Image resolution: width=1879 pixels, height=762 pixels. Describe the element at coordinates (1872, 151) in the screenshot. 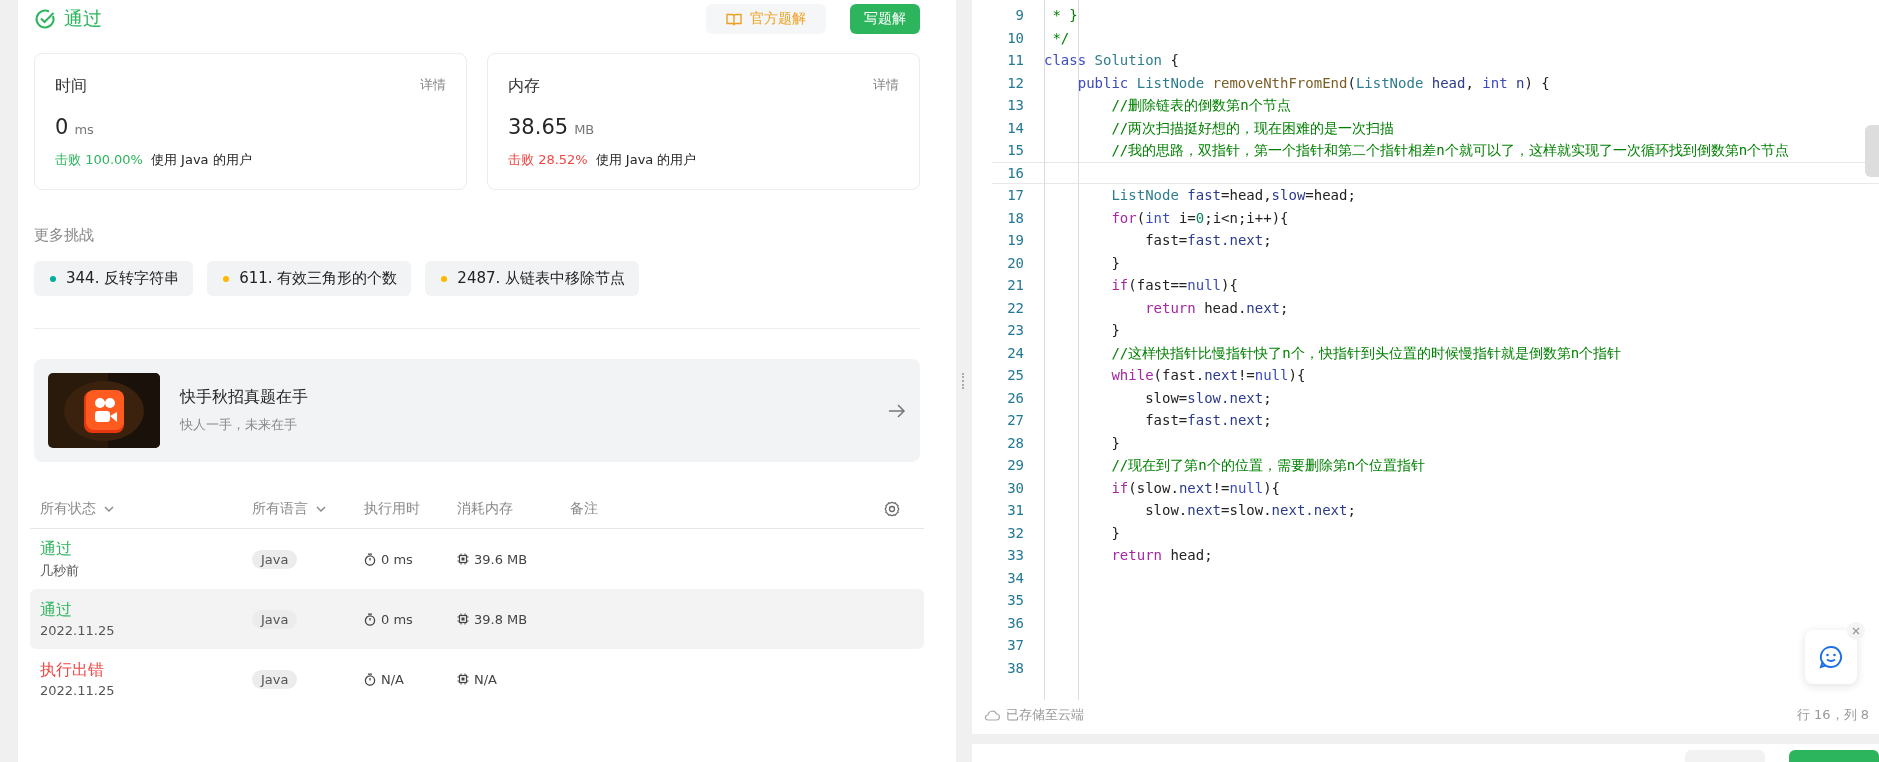

I see `scrollbar` at that location.